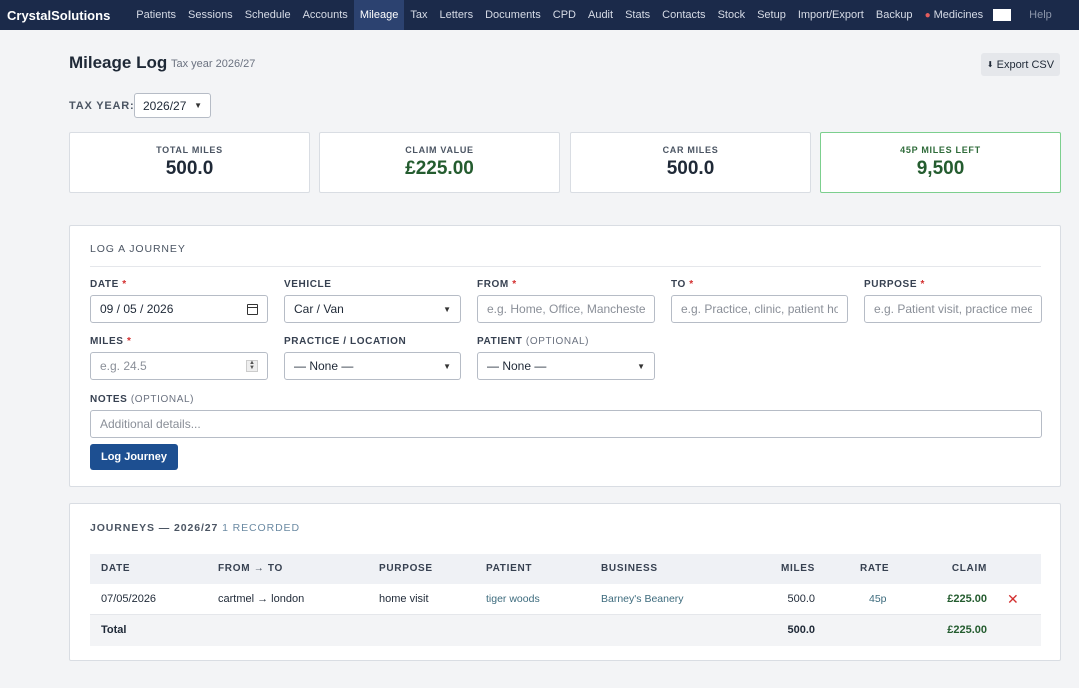  What do you see at coordinates (497, 284) in the screenshot?
I see `from-label: FROM *` at bounding box center [497, 284].